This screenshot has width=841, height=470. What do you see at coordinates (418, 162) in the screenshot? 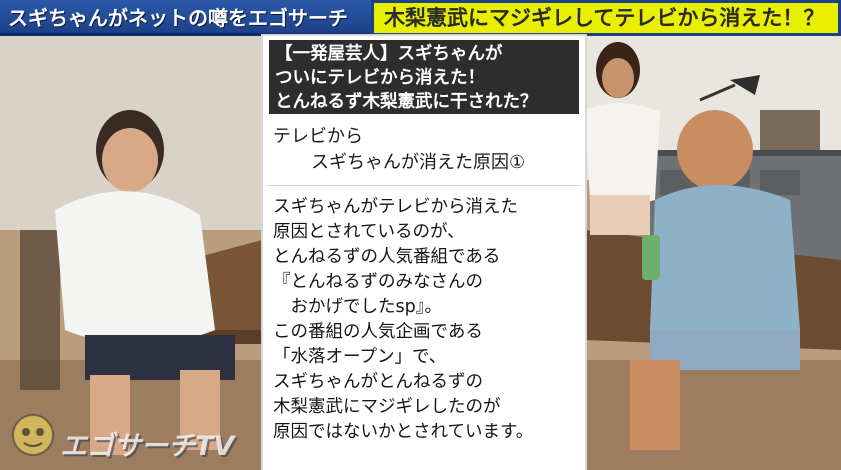
I see `panel-subtitle-line2: スギちゃんが消えた原因①` at bounding box center [418, 162].